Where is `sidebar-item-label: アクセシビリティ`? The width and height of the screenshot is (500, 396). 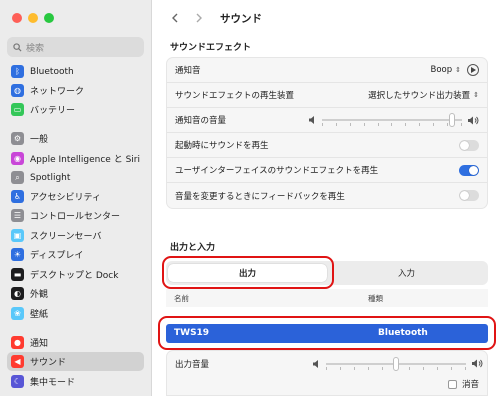 sidebar-item-label: アクセシビリティ is located at coordinates (66, 198).